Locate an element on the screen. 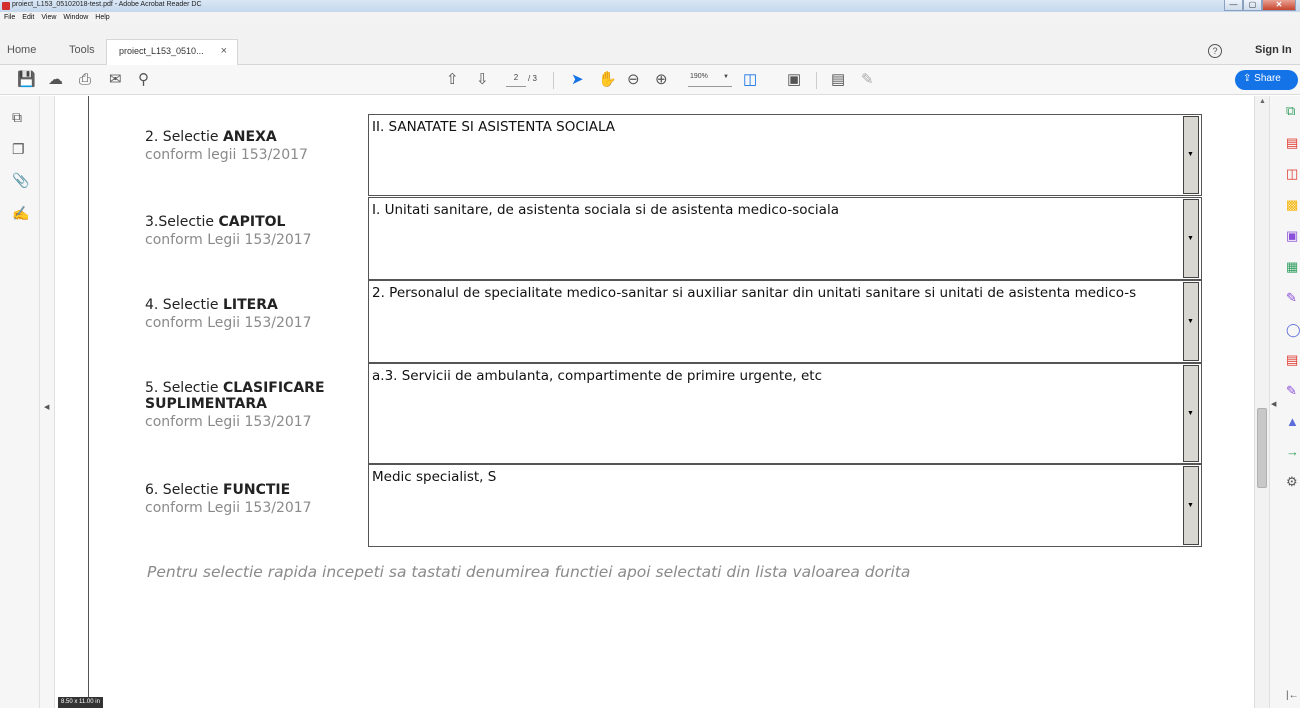  previous-page-icon: ⇧ is located at coordinates (452, 80).